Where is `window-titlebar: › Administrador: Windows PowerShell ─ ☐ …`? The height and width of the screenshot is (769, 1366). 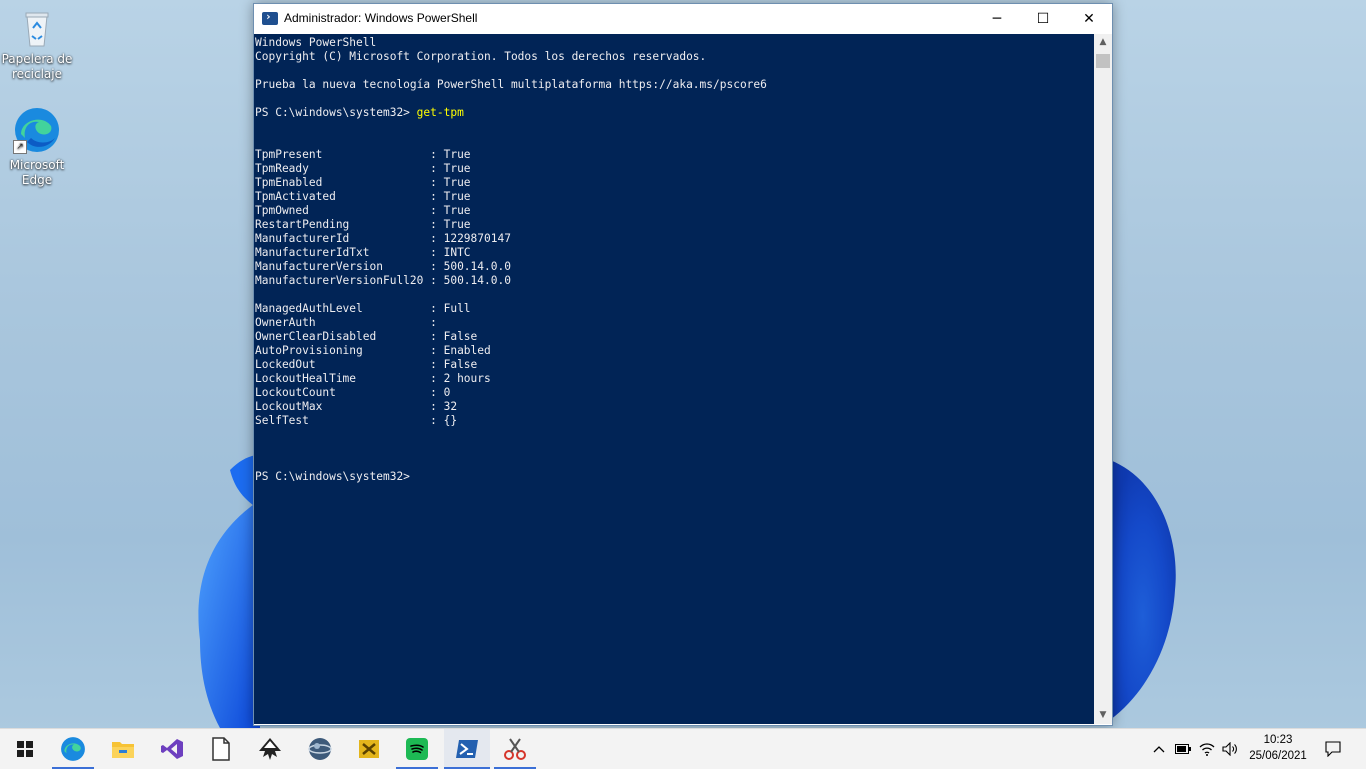 window-titlebar: › Administrador: Windows PowerShell ─ ☐ … is located at coordinates (683, 19).